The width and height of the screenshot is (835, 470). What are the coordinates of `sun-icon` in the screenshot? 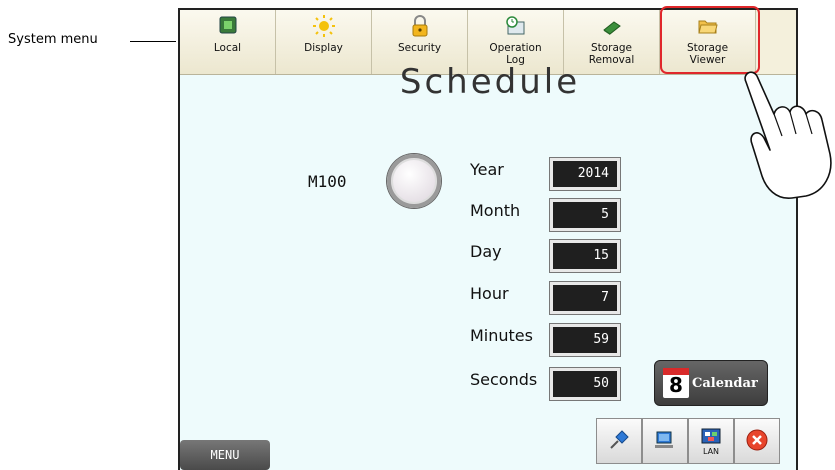 It's located at (324, 26).